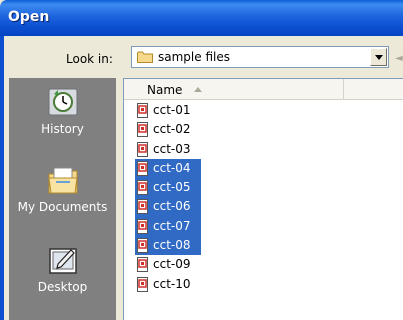 The image size is (403, 320). Describe the element at coordinates (378, 57) in the screenshot. I see `dropdown-arrow-button` at that location.